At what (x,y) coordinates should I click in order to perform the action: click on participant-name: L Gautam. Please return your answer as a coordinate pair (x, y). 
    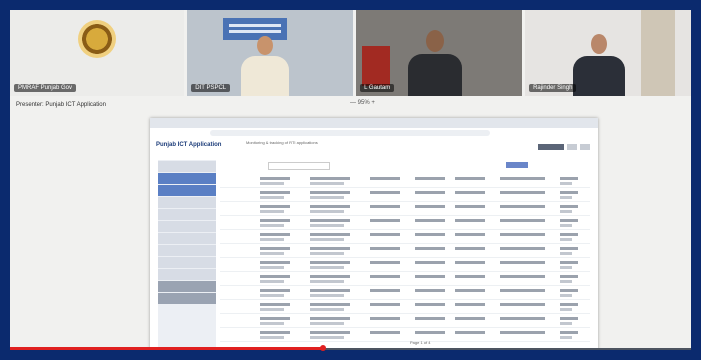
    Looking at the image, I should click on (377, 88).